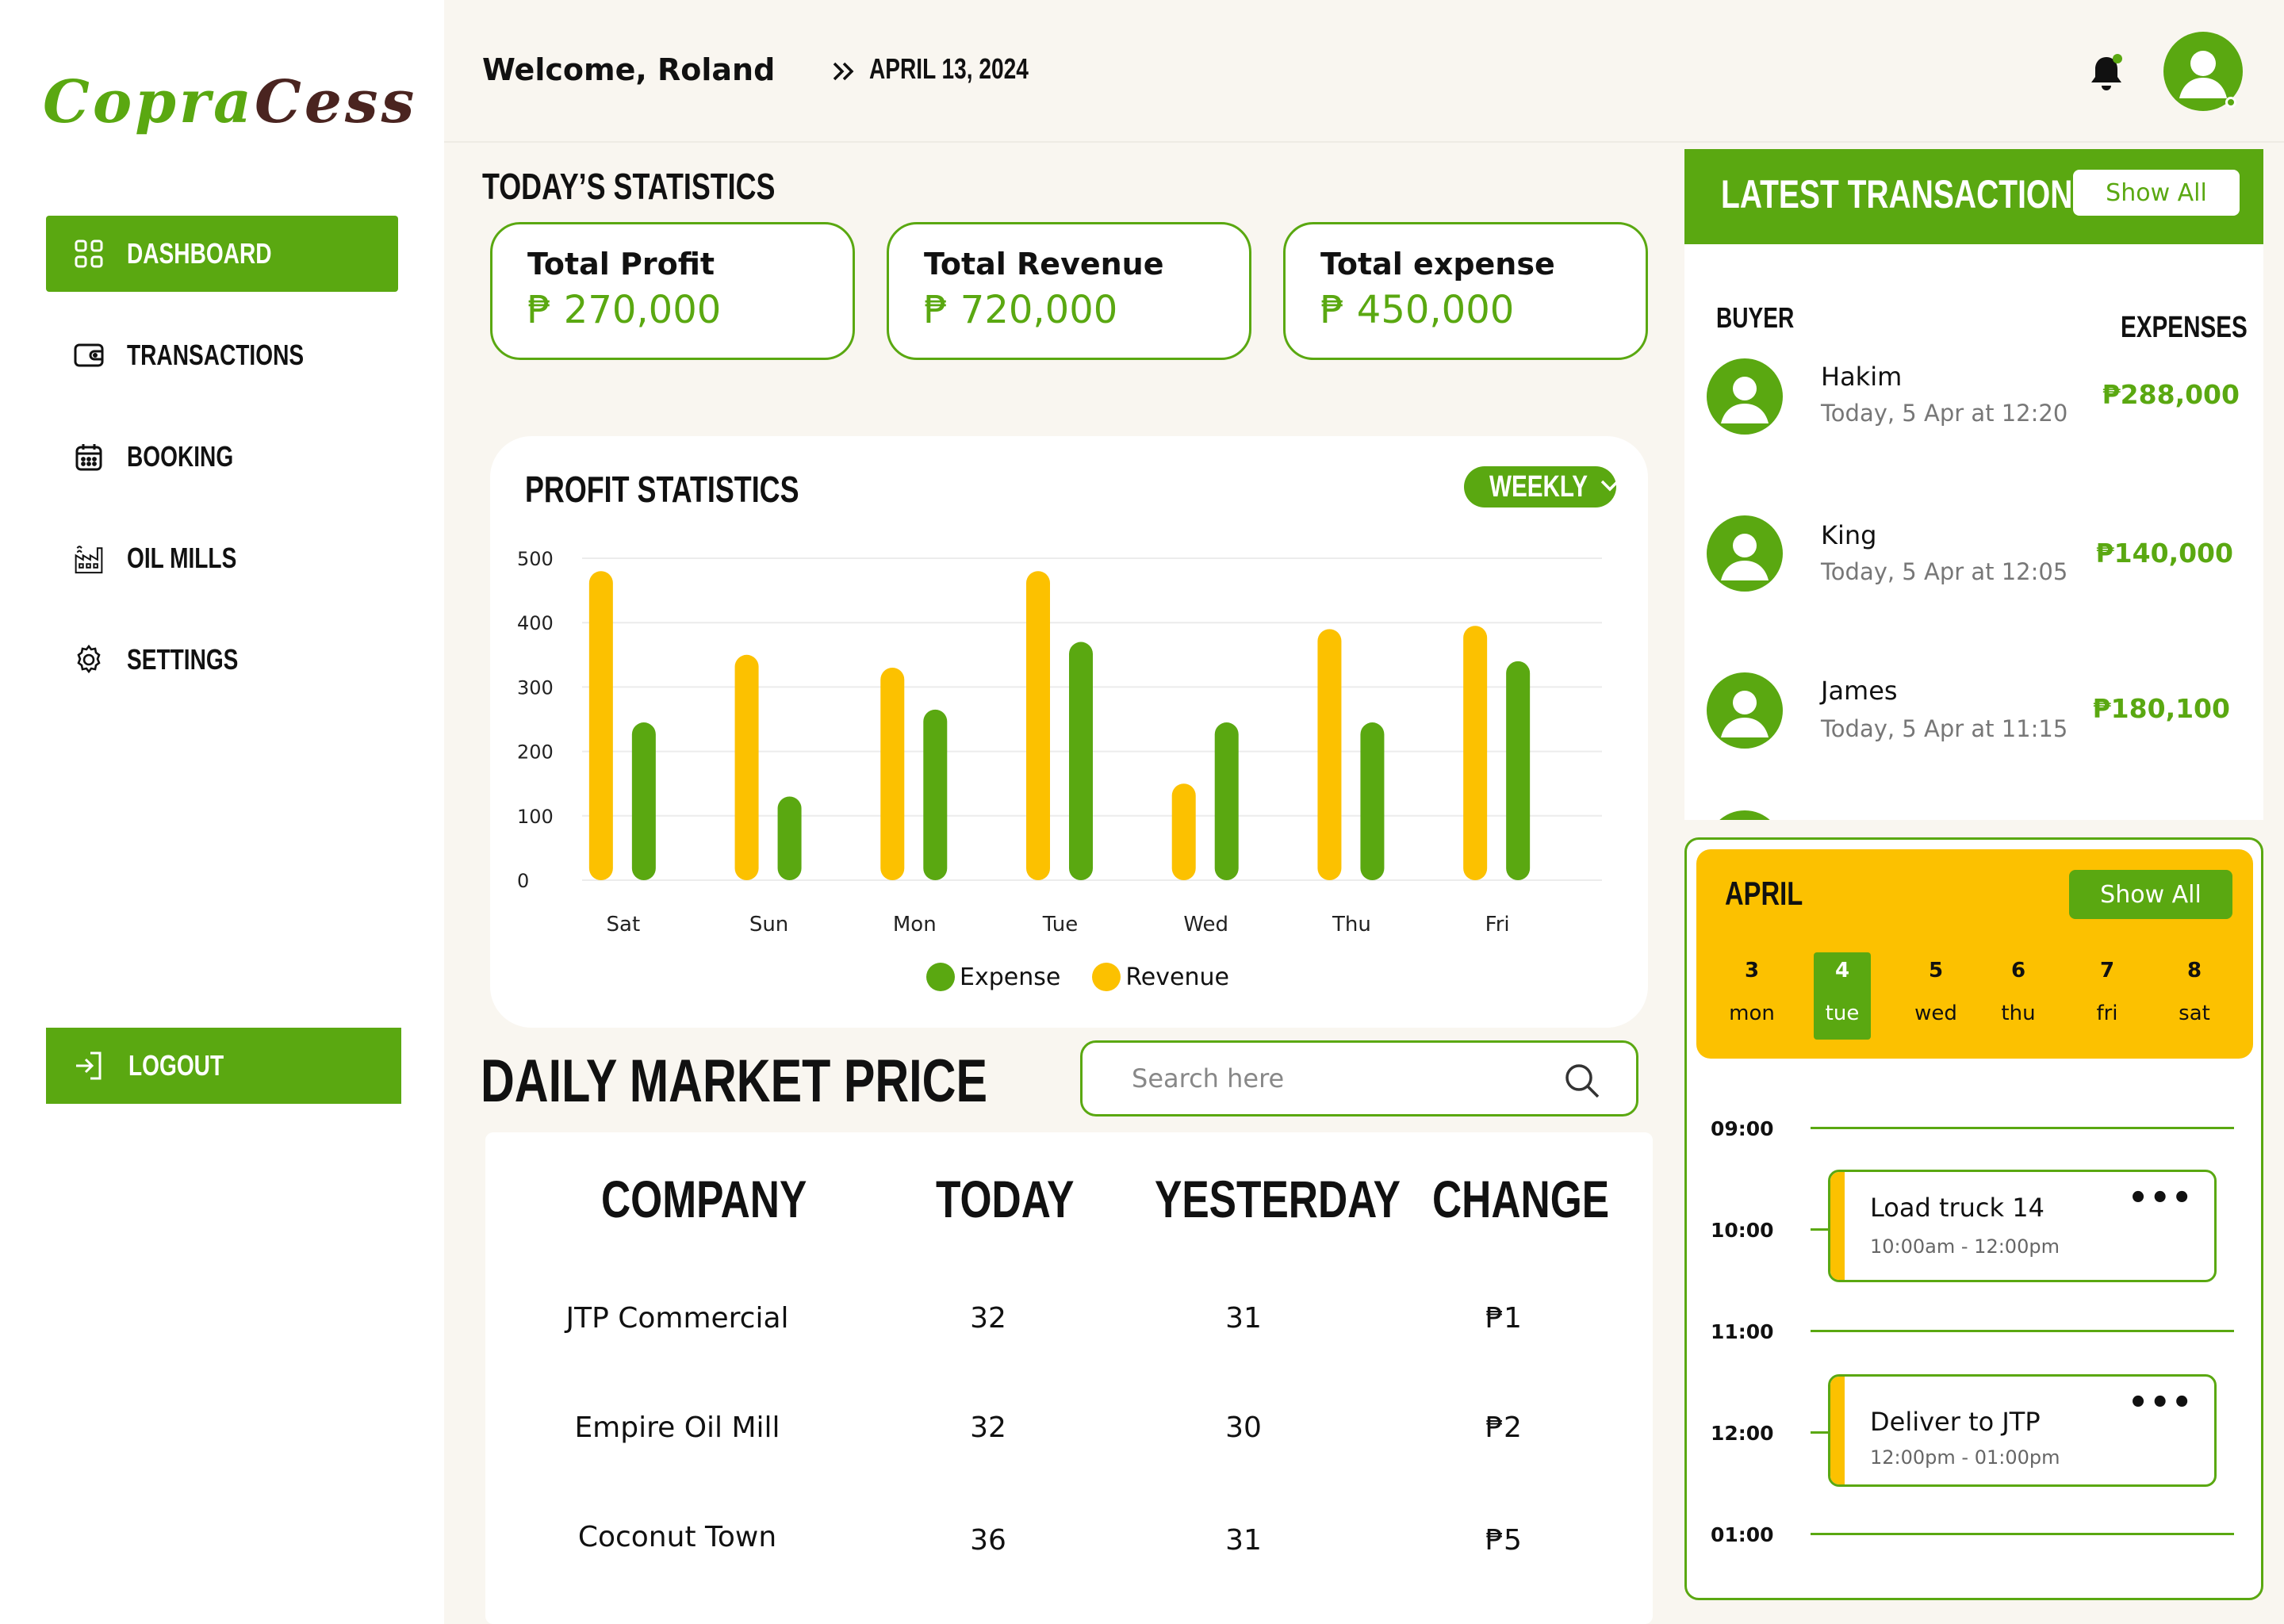 The image size is (2284, 1624). Describe the element at coordinates (89, 355) in the screenshot. I see `wallet-icon` at that location.